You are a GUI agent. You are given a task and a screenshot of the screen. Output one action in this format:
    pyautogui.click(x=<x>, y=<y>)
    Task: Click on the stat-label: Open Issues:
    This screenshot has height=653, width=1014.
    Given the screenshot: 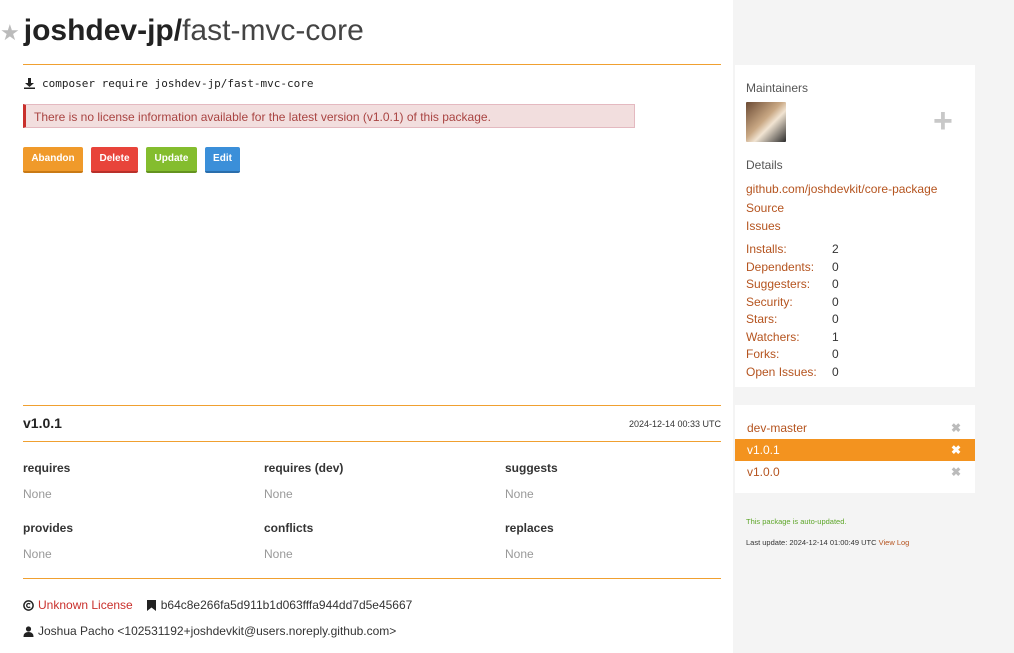 What is the action you would take?
    pyautogui.click(x=789, y=373)
    